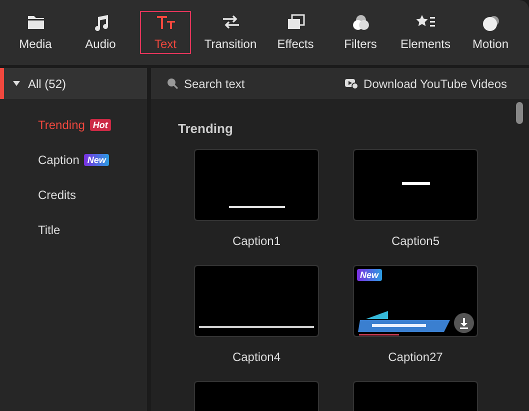  Describe the element at coordinates (100, 32) in the screenshot. I see `toolbar-tab: Audio` at that location.